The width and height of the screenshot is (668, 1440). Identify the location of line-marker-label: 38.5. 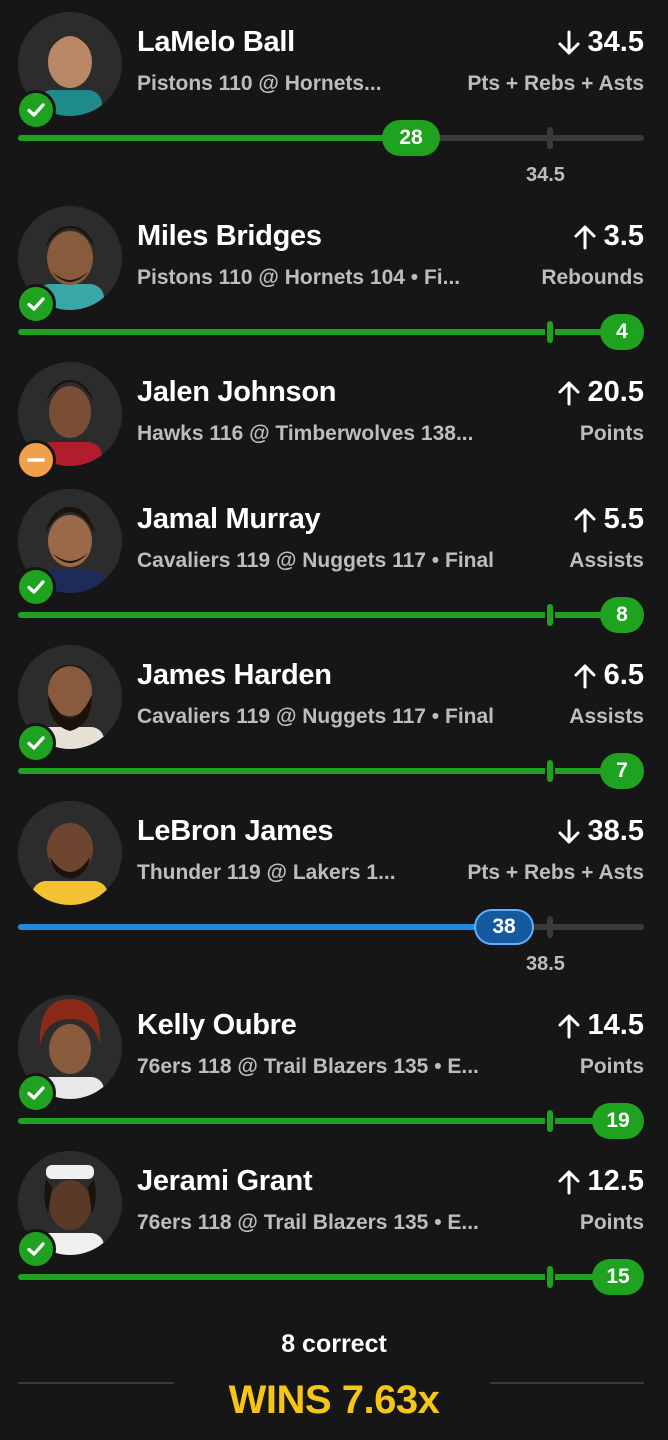
(545, 964).